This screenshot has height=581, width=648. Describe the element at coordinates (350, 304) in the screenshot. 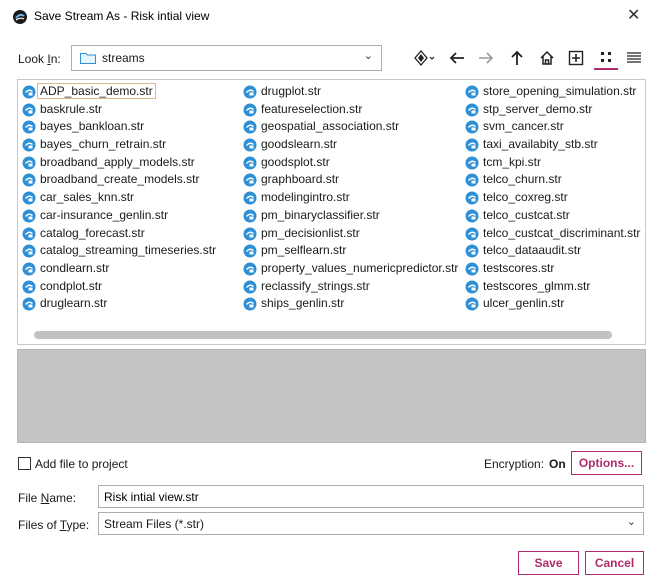

I see `file-item: ships_genlin.str` at that location.